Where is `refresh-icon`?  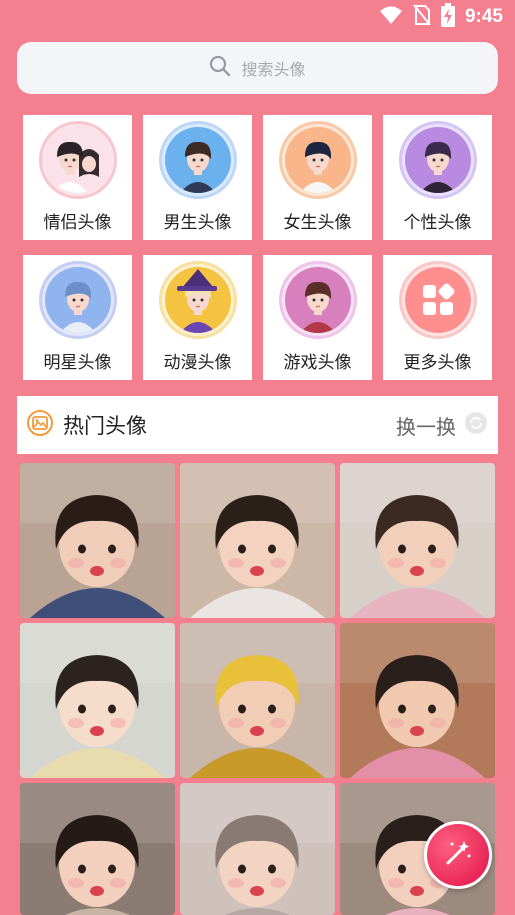 refresh-icon is located at coordinates (476, 425).